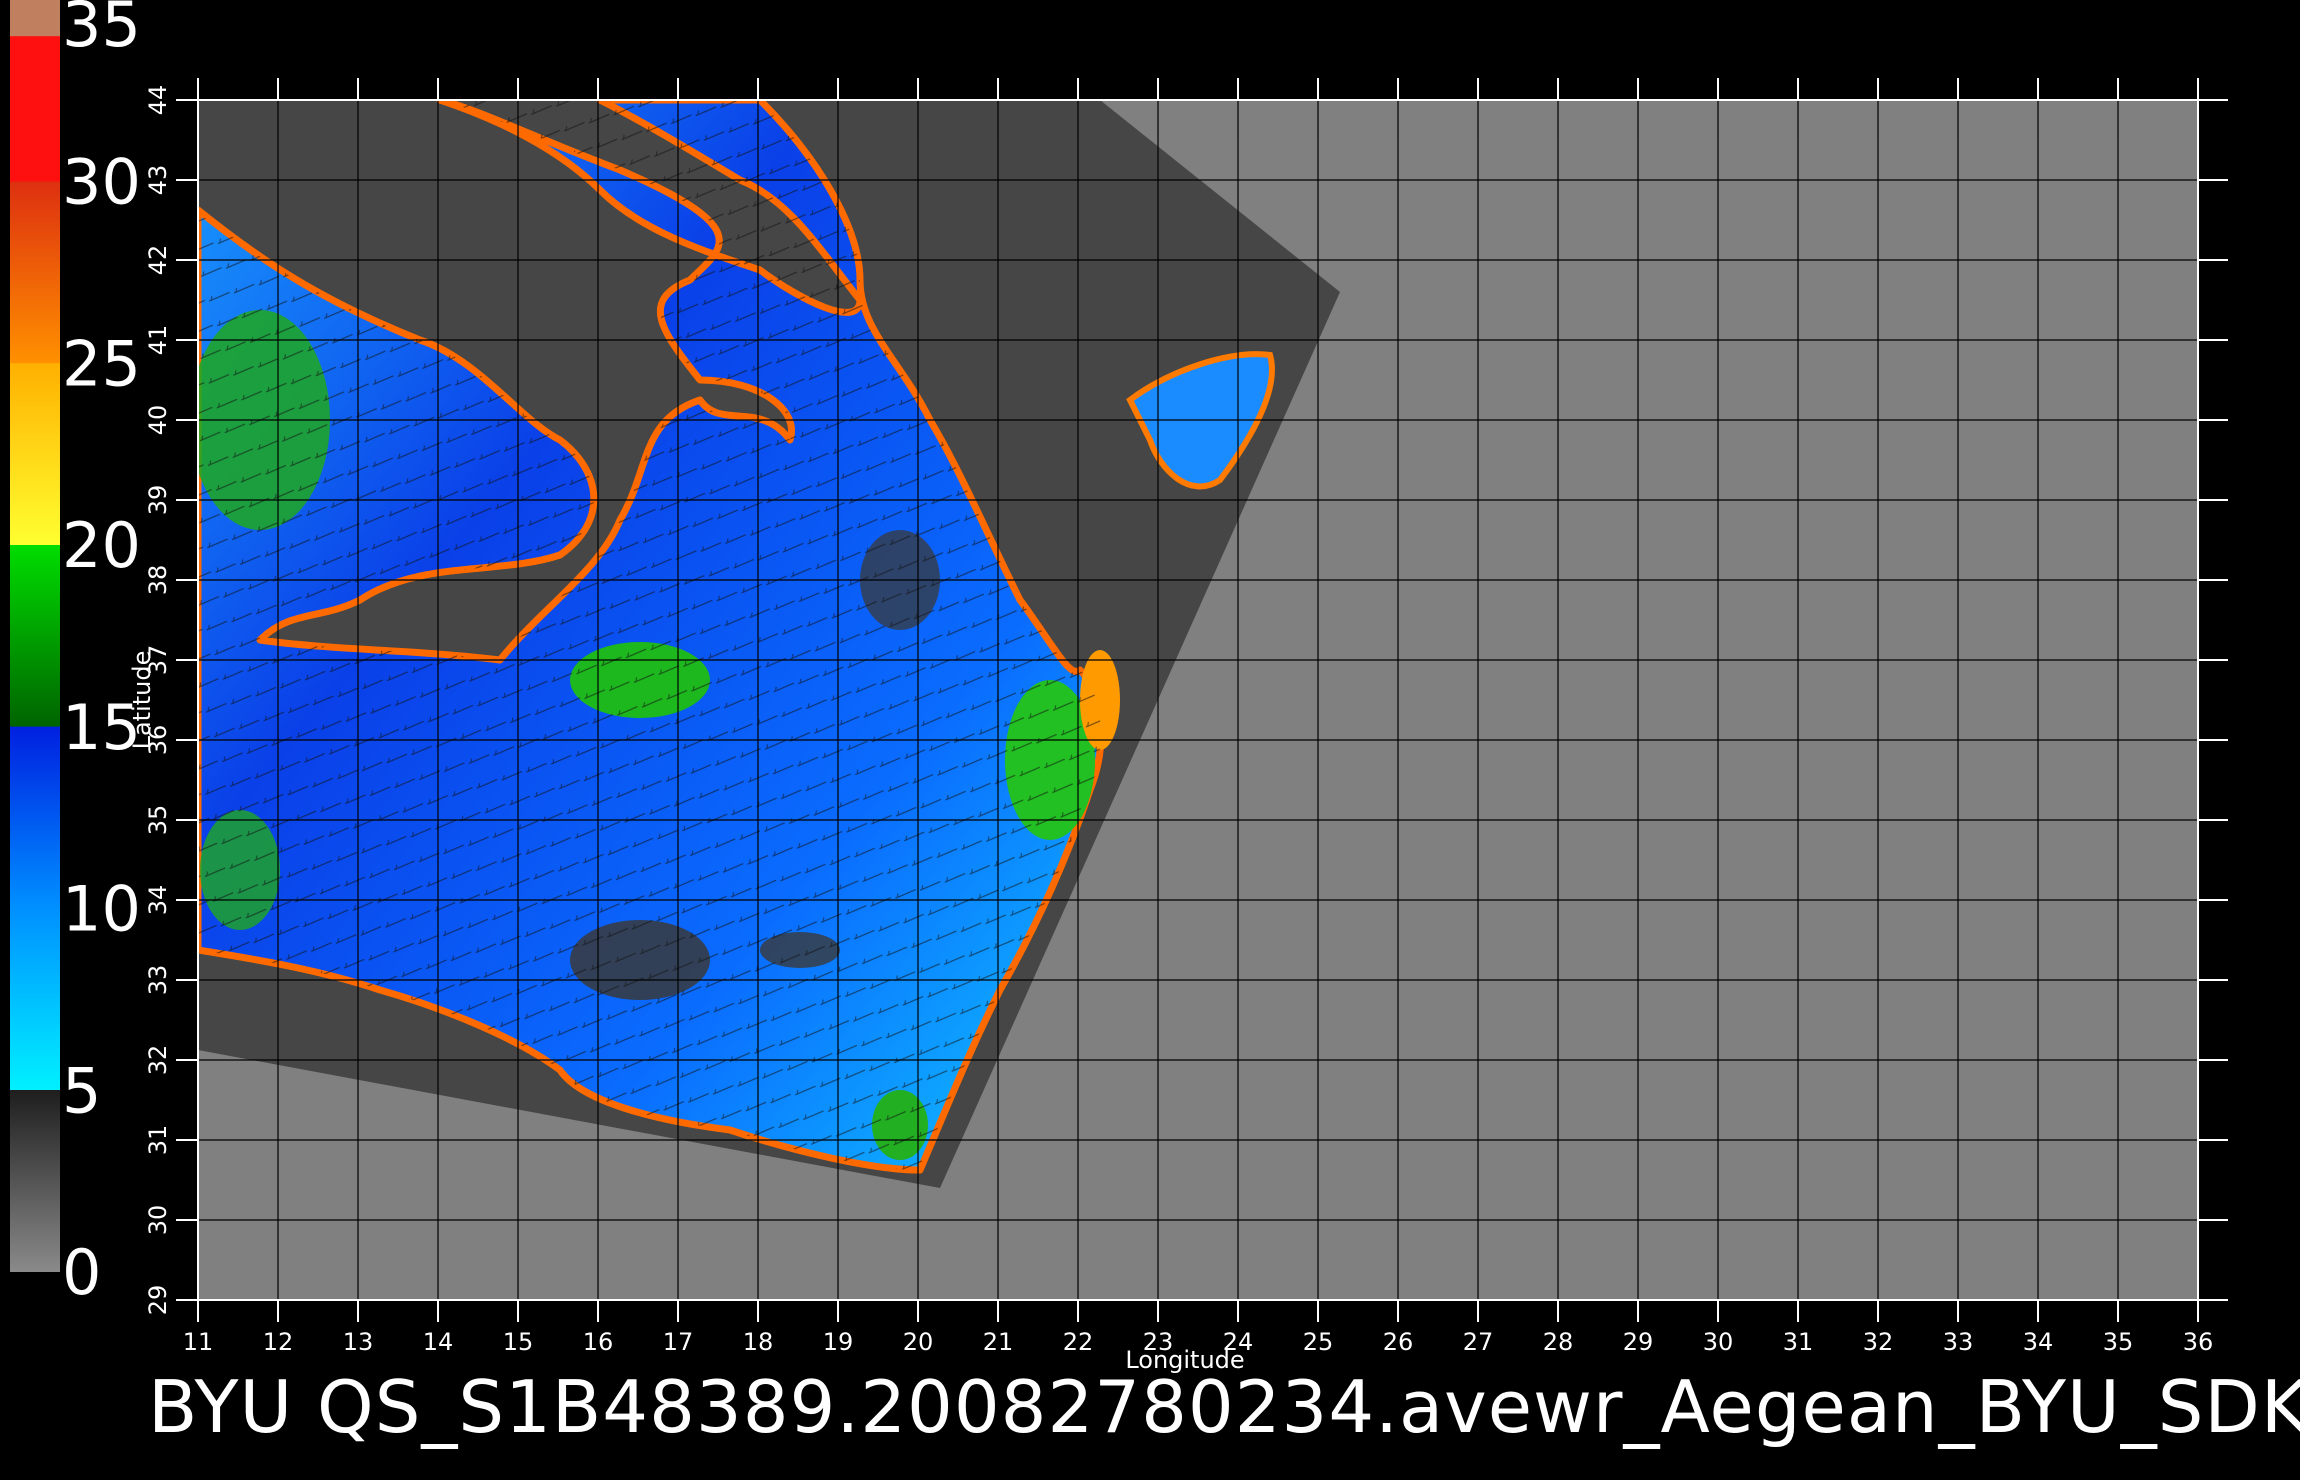 This screenshot has width=2300, height=1480. Describe the element at coordinates (158, 1300) in the screenshot. I see `y-tick-label: 29` at that location.